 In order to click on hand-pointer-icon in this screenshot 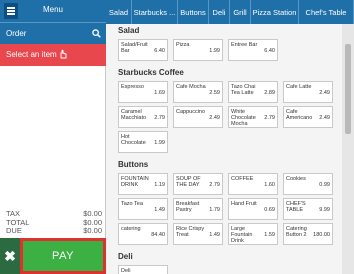, I will do `click(63, 54)`.